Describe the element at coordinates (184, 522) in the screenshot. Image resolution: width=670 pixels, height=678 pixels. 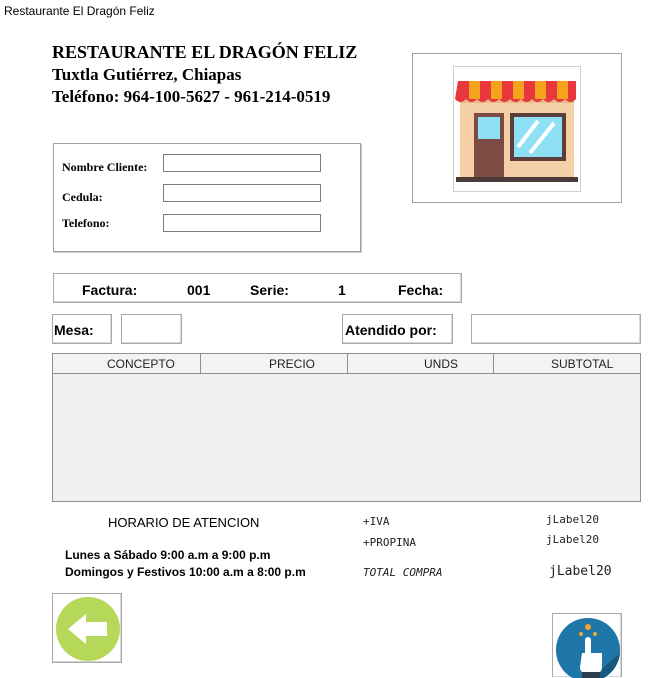
I see `schedule-title: HORARIO DE ATENCION` at that location.